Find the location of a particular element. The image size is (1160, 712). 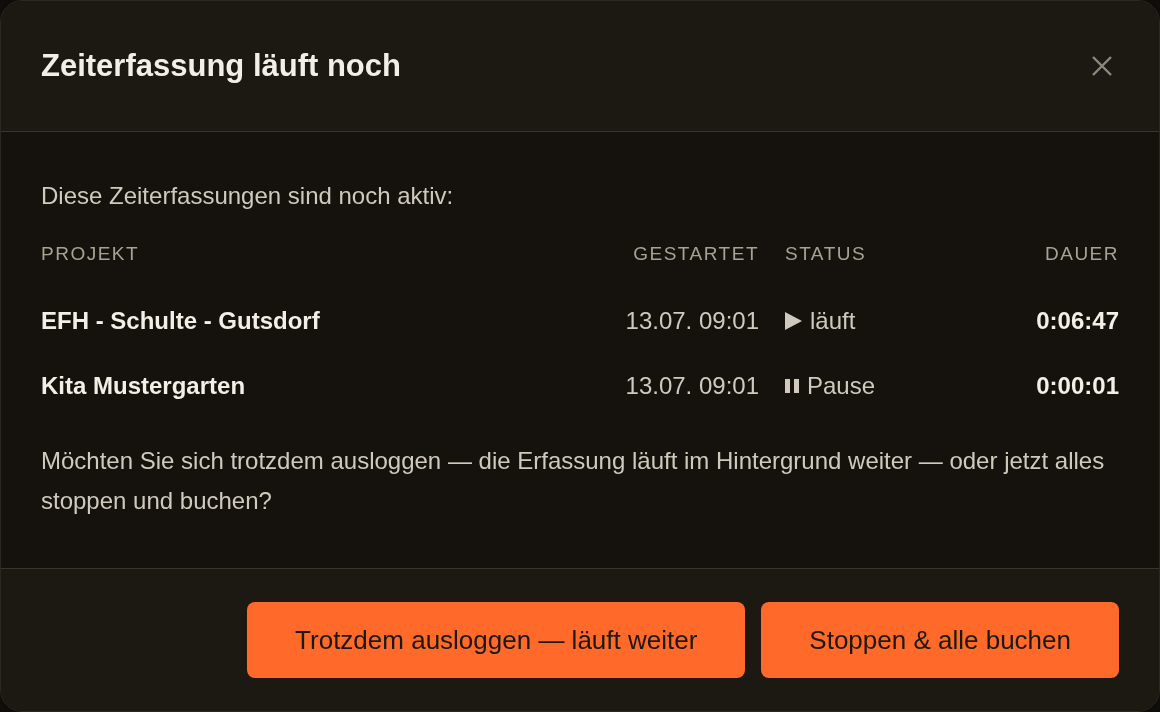

intro-text: Diese Zeiterfassungen sind noch aktiv: is located at coordinates (248, 196).